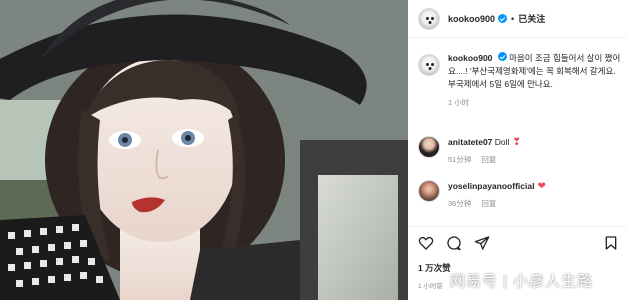  I want to click on comment-item: yoselinpayanoofficial ❤ 36分钟 回复, so click(520, 194).